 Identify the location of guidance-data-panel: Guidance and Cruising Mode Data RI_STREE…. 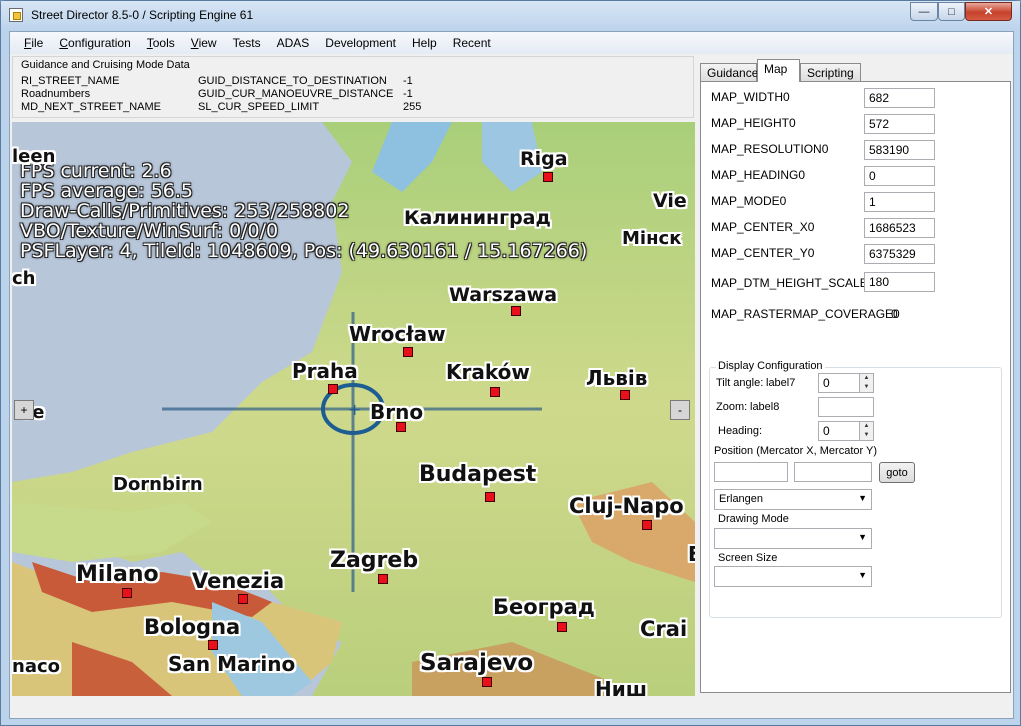
(353, 87).